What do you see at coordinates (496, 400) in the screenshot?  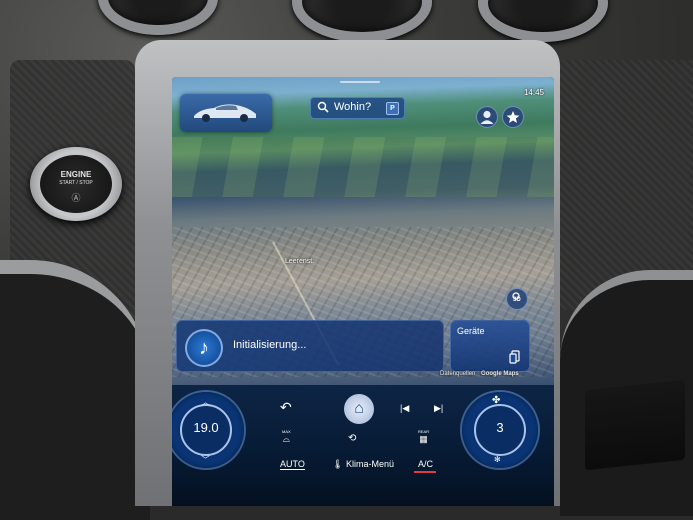 I see `fan-icon: ✤` at bounding box center [496, 400].